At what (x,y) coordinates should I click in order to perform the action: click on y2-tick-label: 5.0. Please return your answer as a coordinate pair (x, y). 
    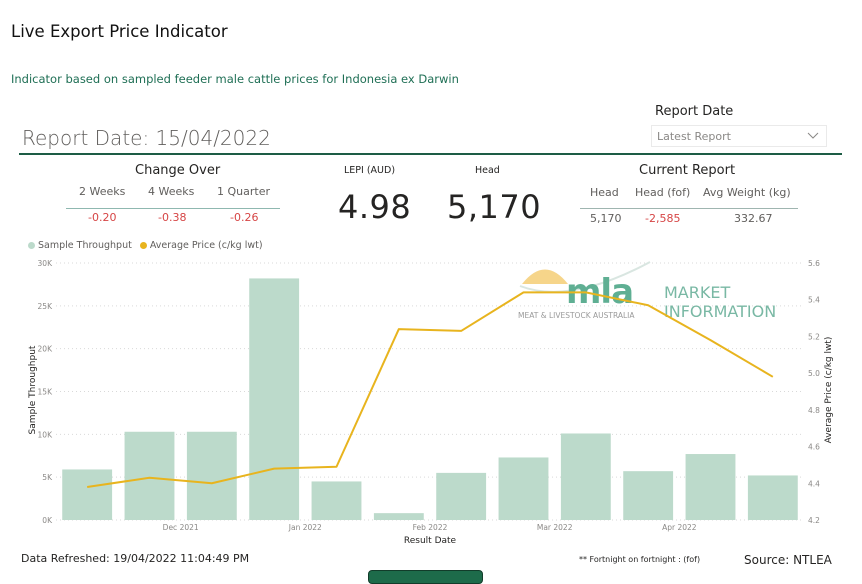
    Looking at the image, I should click on (814, 373).